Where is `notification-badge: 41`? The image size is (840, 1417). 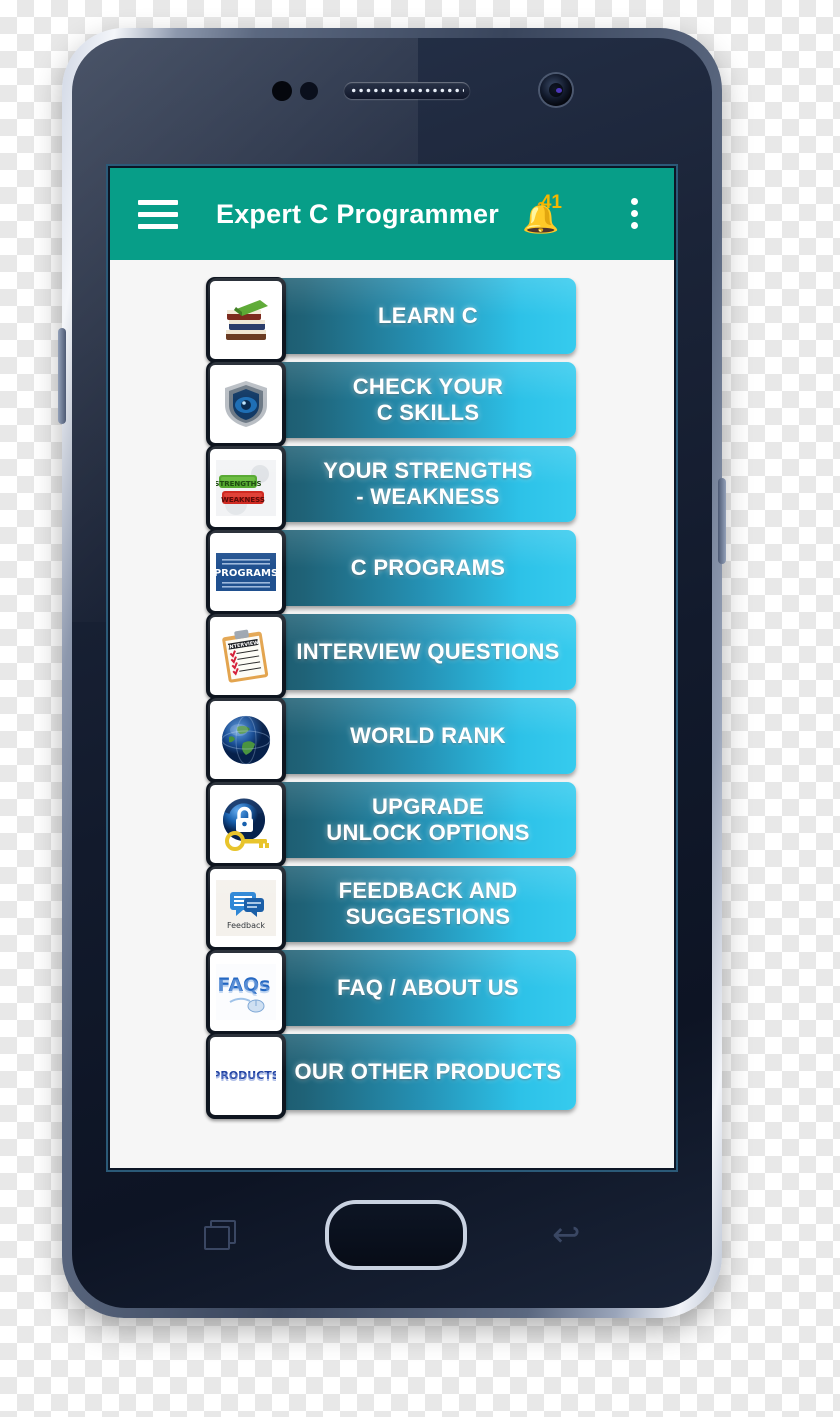 notification-badge: 41 is located at coordinates (551, 202).